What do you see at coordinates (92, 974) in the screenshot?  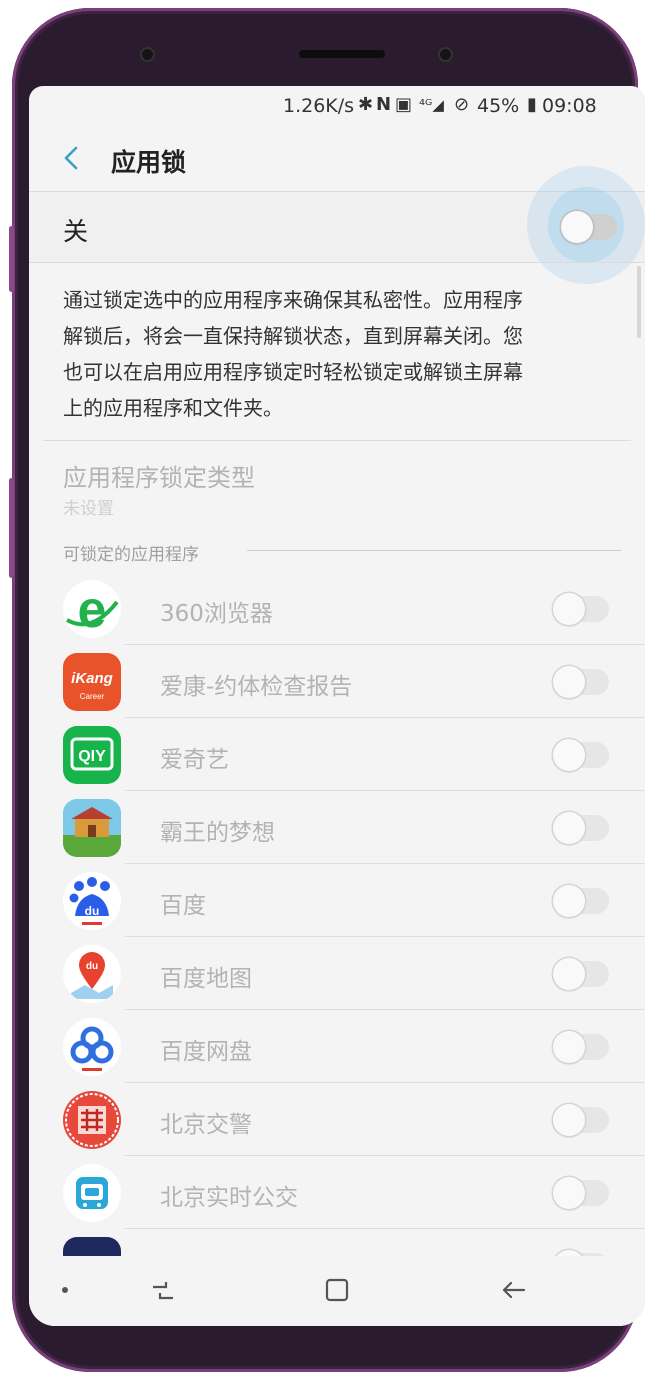 I see `baidu-map-icon: du` at bounding box center [92, 974].